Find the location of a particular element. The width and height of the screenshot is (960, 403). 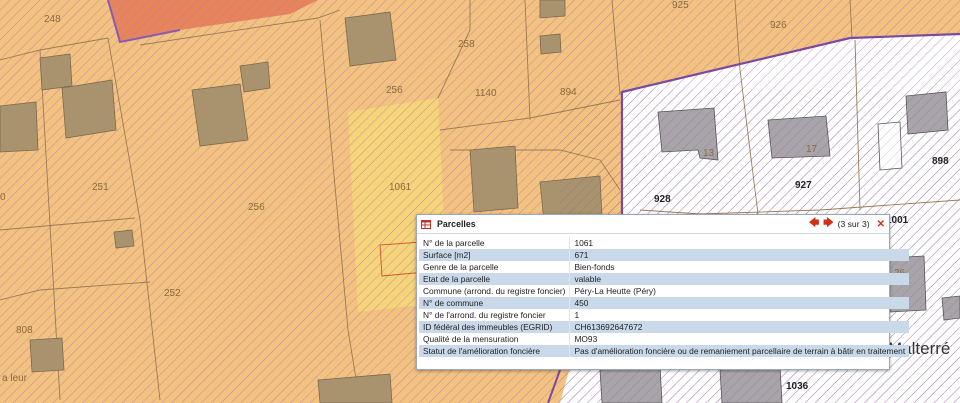

parcel-label: 1036 is located at coordinates (797, 386).